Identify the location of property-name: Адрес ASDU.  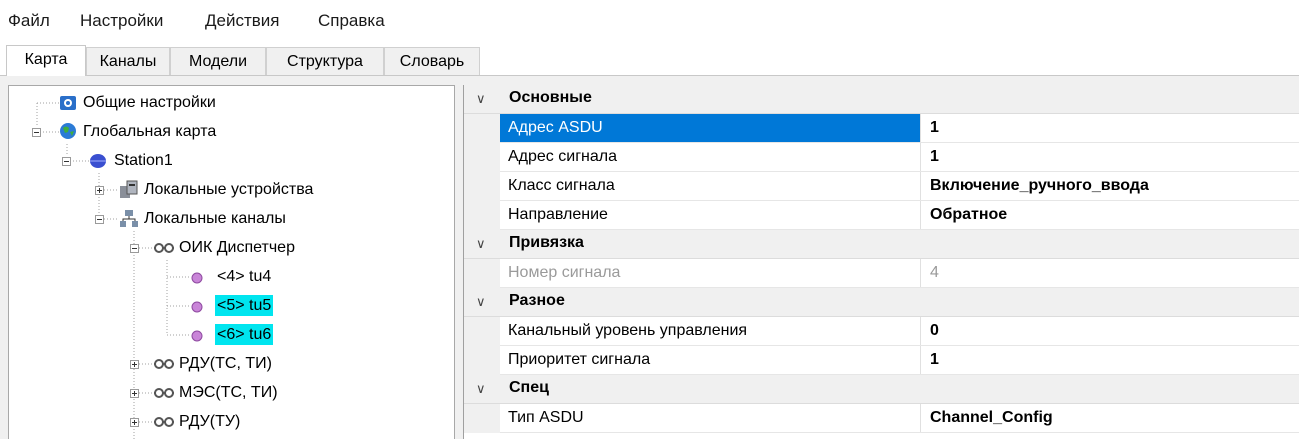
(710, 128).